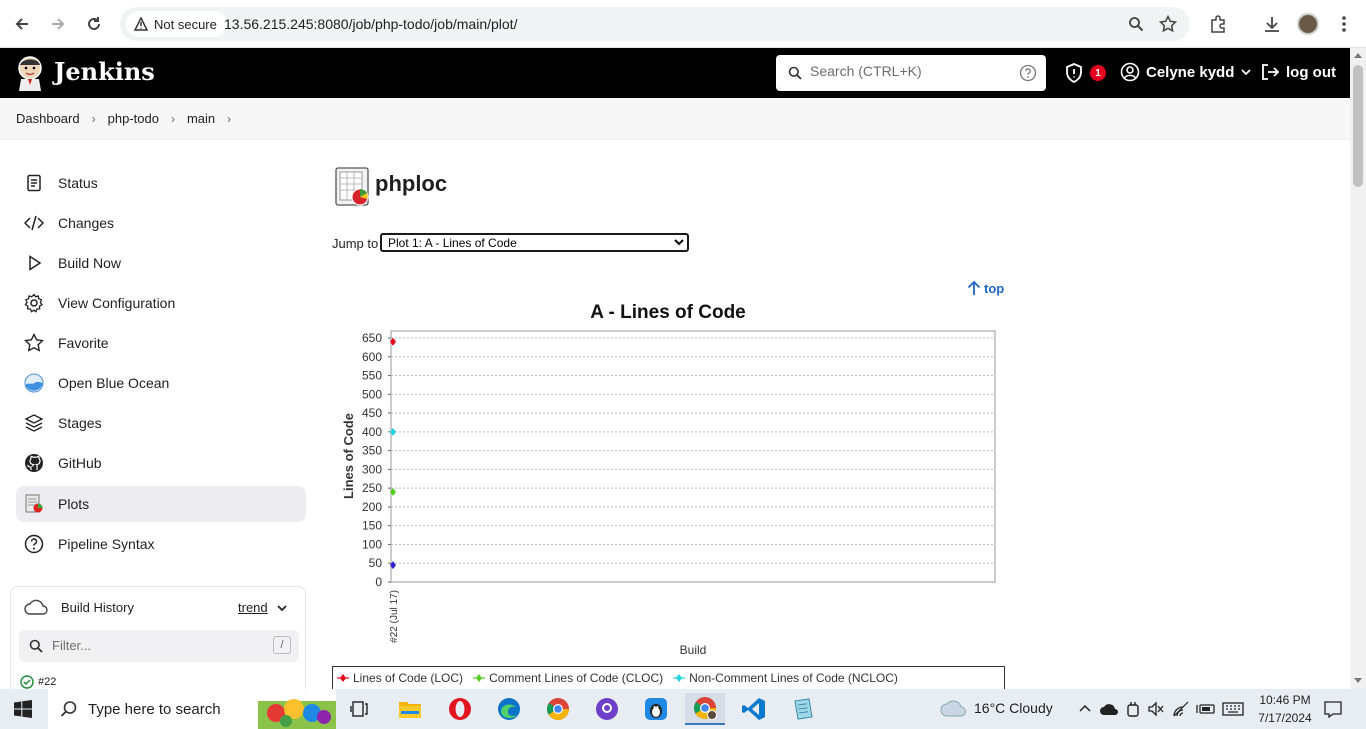 This screenshot has height=729, width=1366. I want to click on onedrive-cloud-icon, so click(1109, 709).